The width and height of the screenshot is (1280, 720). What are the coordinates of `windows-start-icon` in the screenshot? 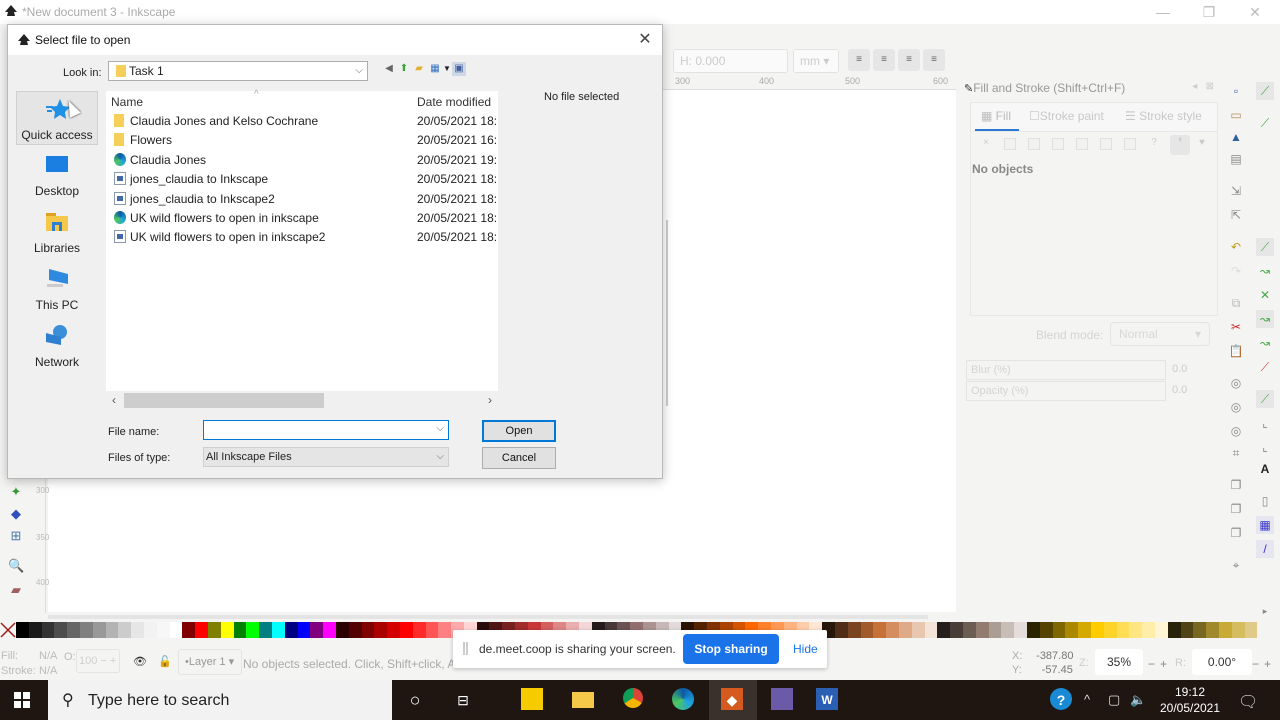 It's located at (22, 700).